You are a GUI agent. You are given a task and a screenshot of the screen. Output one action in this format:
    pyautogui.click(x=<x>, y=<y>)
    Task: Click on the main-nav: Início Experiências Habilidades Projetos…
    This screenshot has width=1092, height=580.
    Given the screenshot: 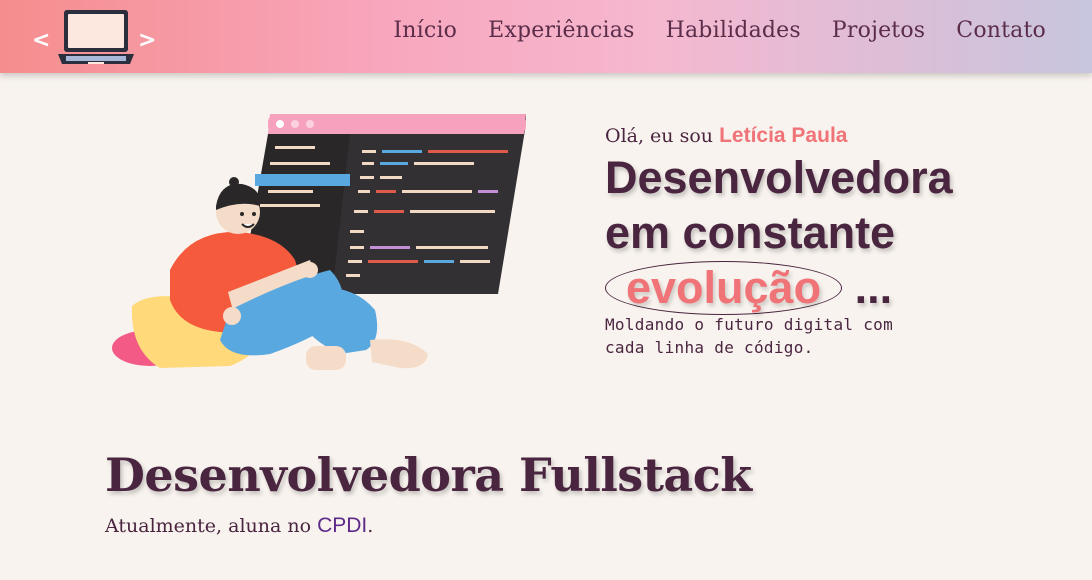 What is the action you would take?
    pyautogui.click(x=719, y=30)
    